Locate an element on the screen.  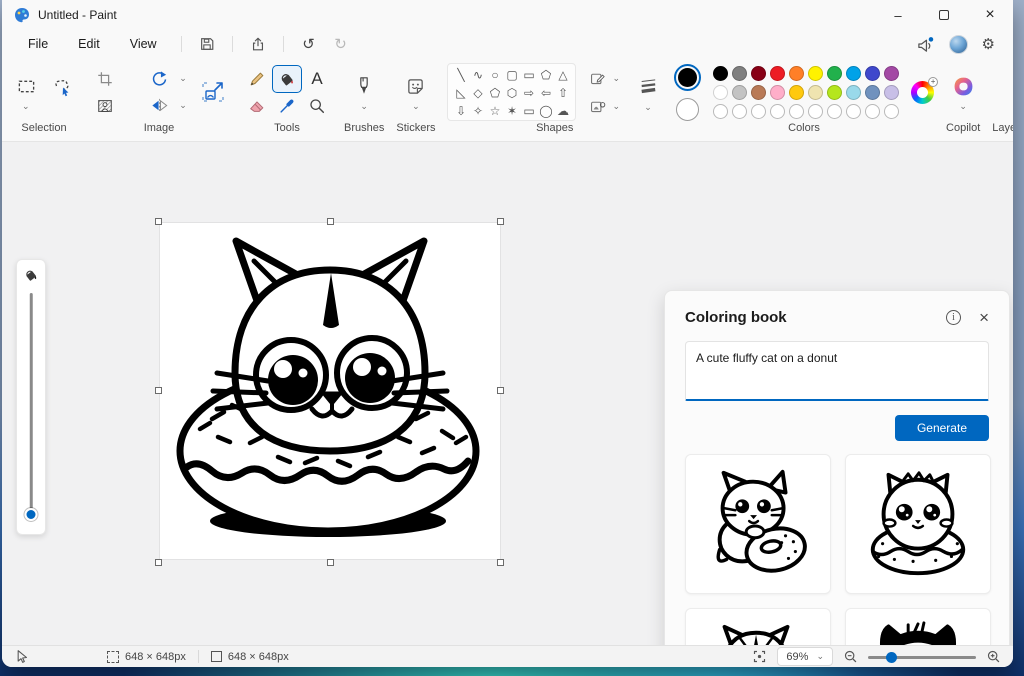
crop-tool is located at coordinates (105, 79).